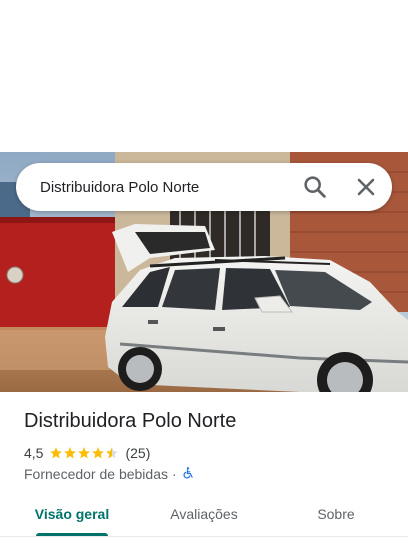 The height and width of the screenshot is (544, 408). I want to click on close-icon, so click(366, 187).